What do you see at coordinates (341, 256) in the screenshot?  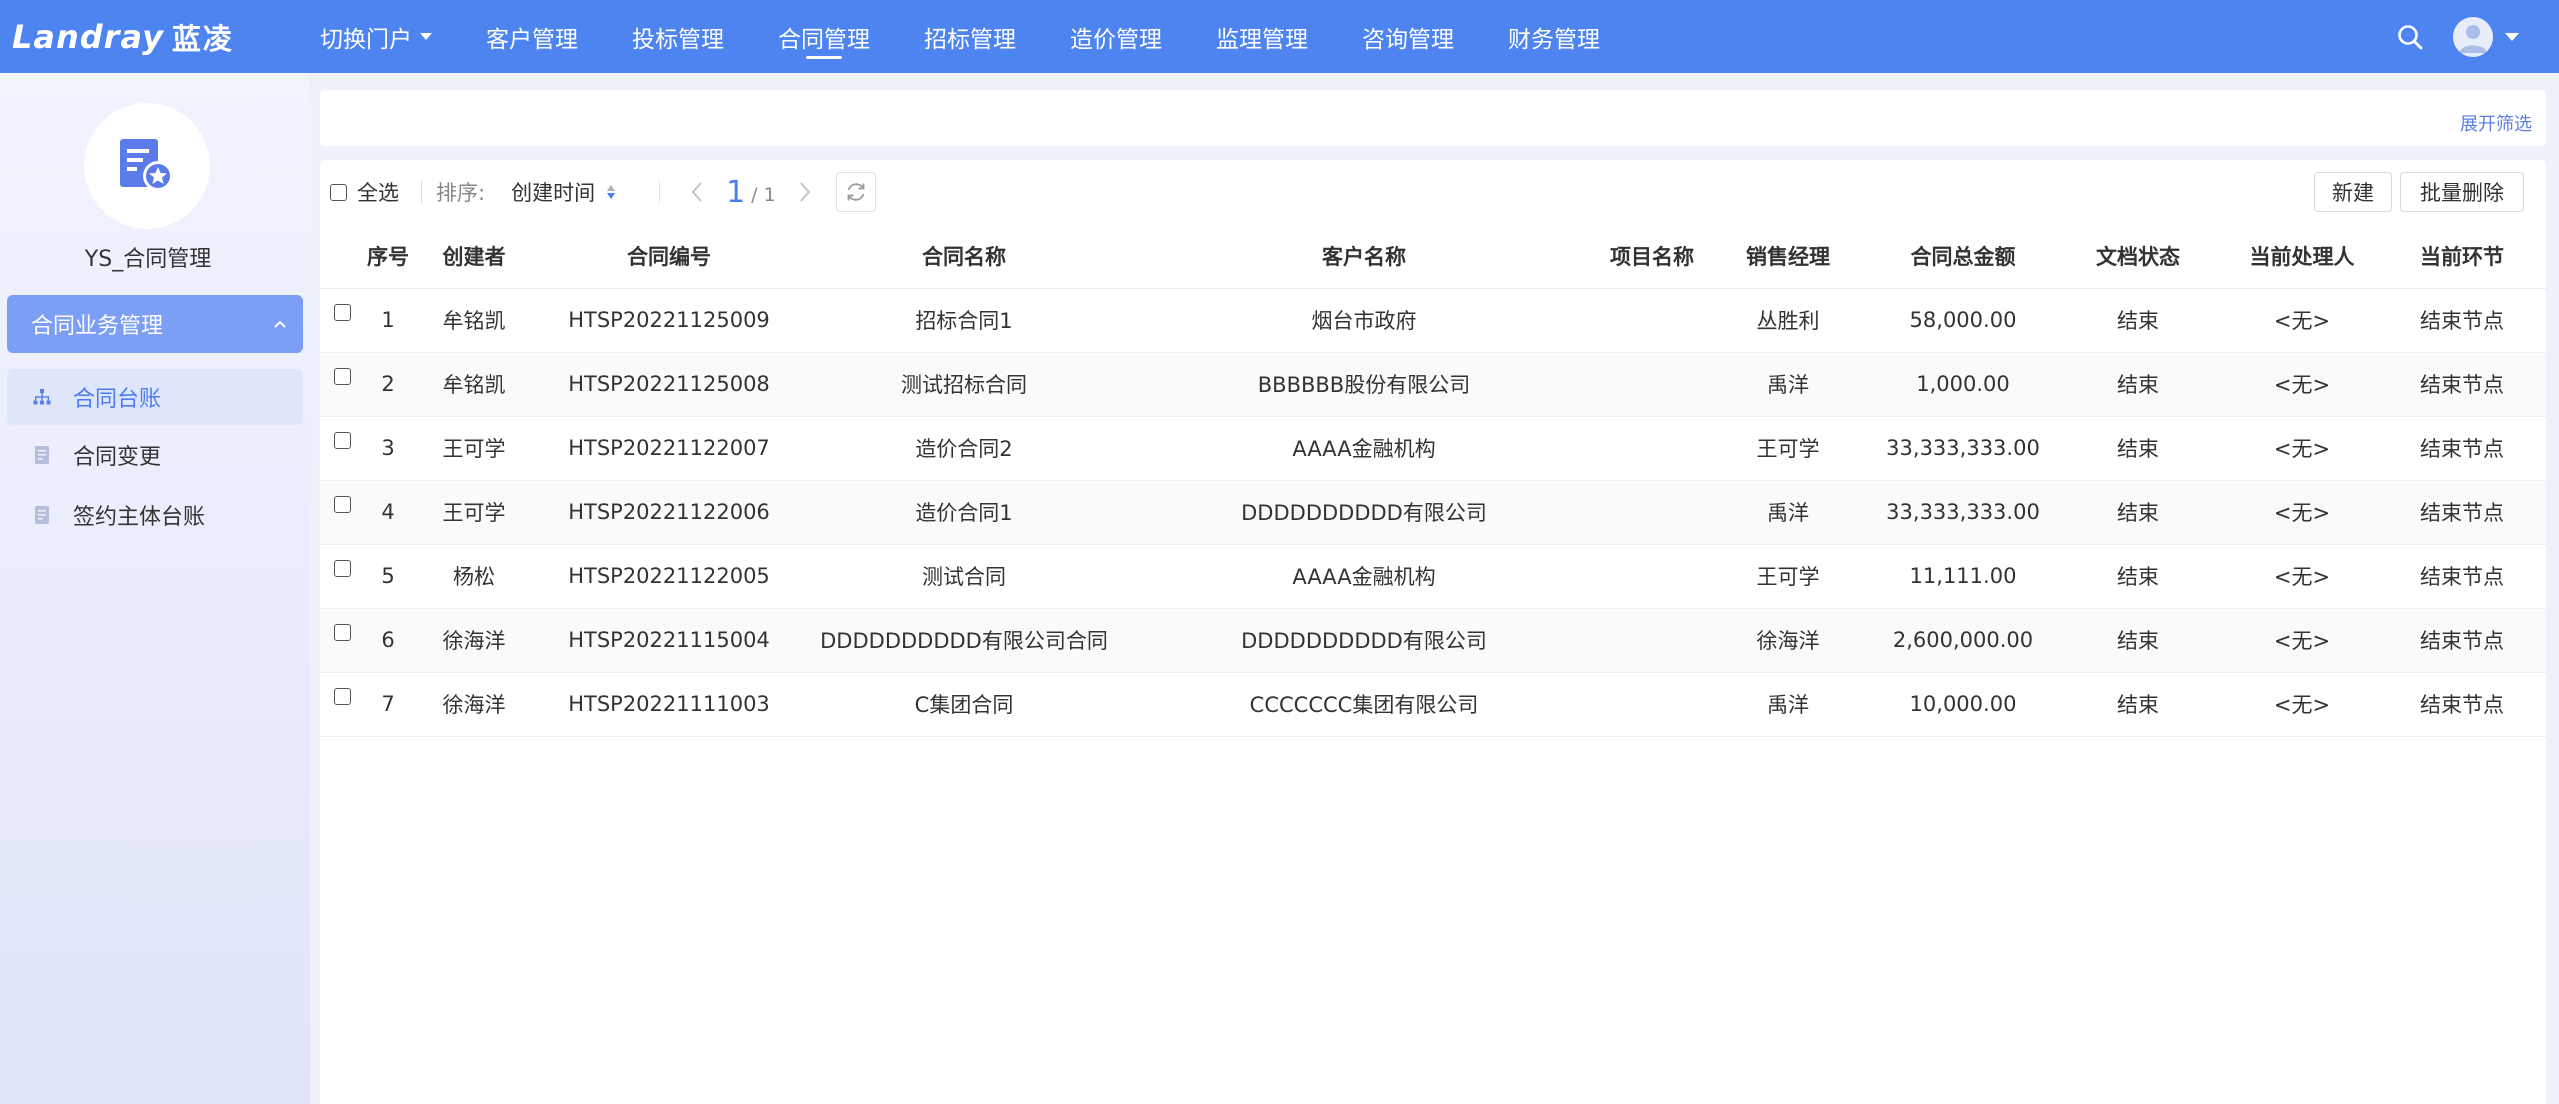 I see `header-checkbox-cell` at bounding box center [341, 256].